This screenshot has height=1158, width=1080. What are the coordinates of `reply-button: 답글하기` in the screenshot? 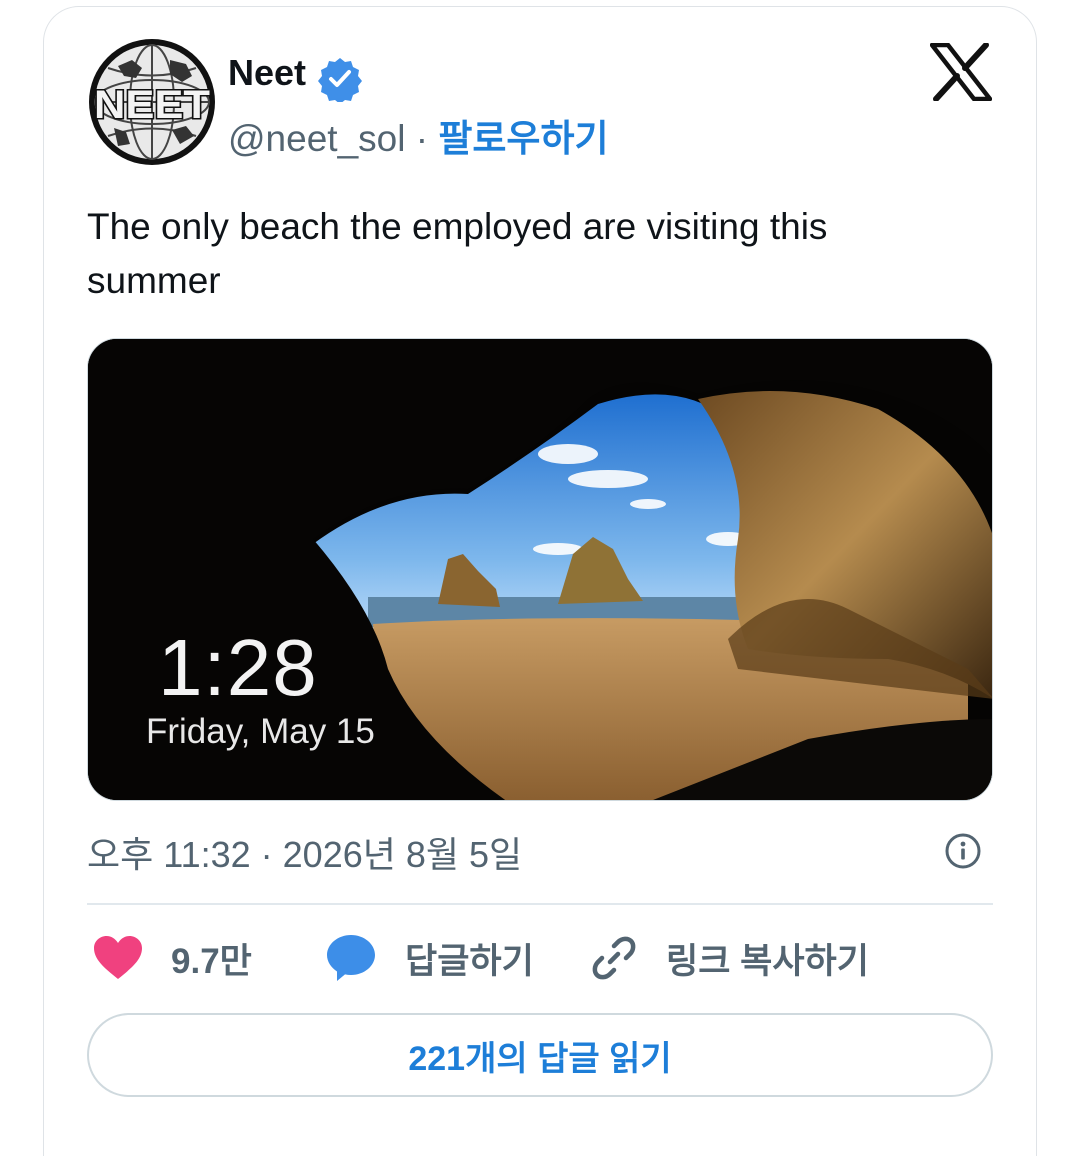 It's located at (429, 958).